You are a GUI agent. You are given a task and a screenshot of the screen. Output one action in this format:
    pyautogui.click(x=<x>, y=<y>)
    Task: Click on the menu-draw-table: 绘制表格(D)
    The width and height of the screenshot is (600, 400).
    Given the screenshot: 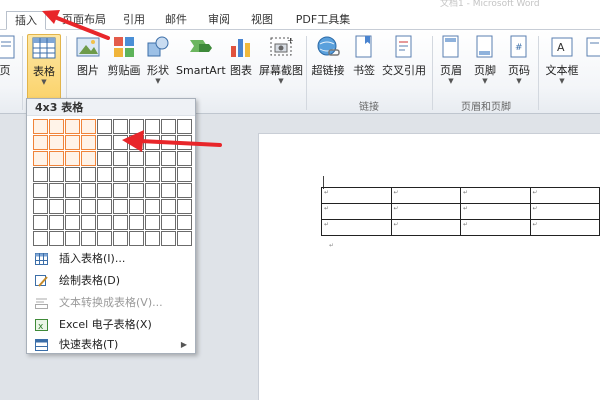 What is the action you would take?
    pyautogui.click(x=111, y=281)
    